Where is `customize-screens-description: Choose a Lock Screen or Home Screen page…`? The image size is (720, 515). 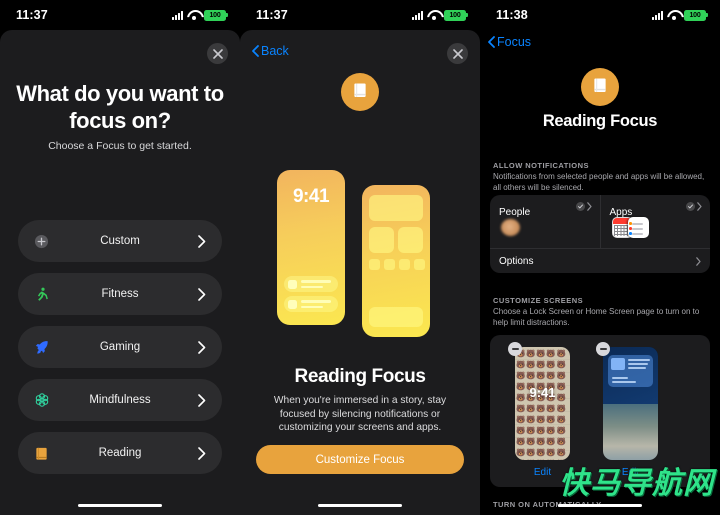
customize-screens-description: Choose a Lock Screen or Home Screen page… is located at coordinates (596, 317).